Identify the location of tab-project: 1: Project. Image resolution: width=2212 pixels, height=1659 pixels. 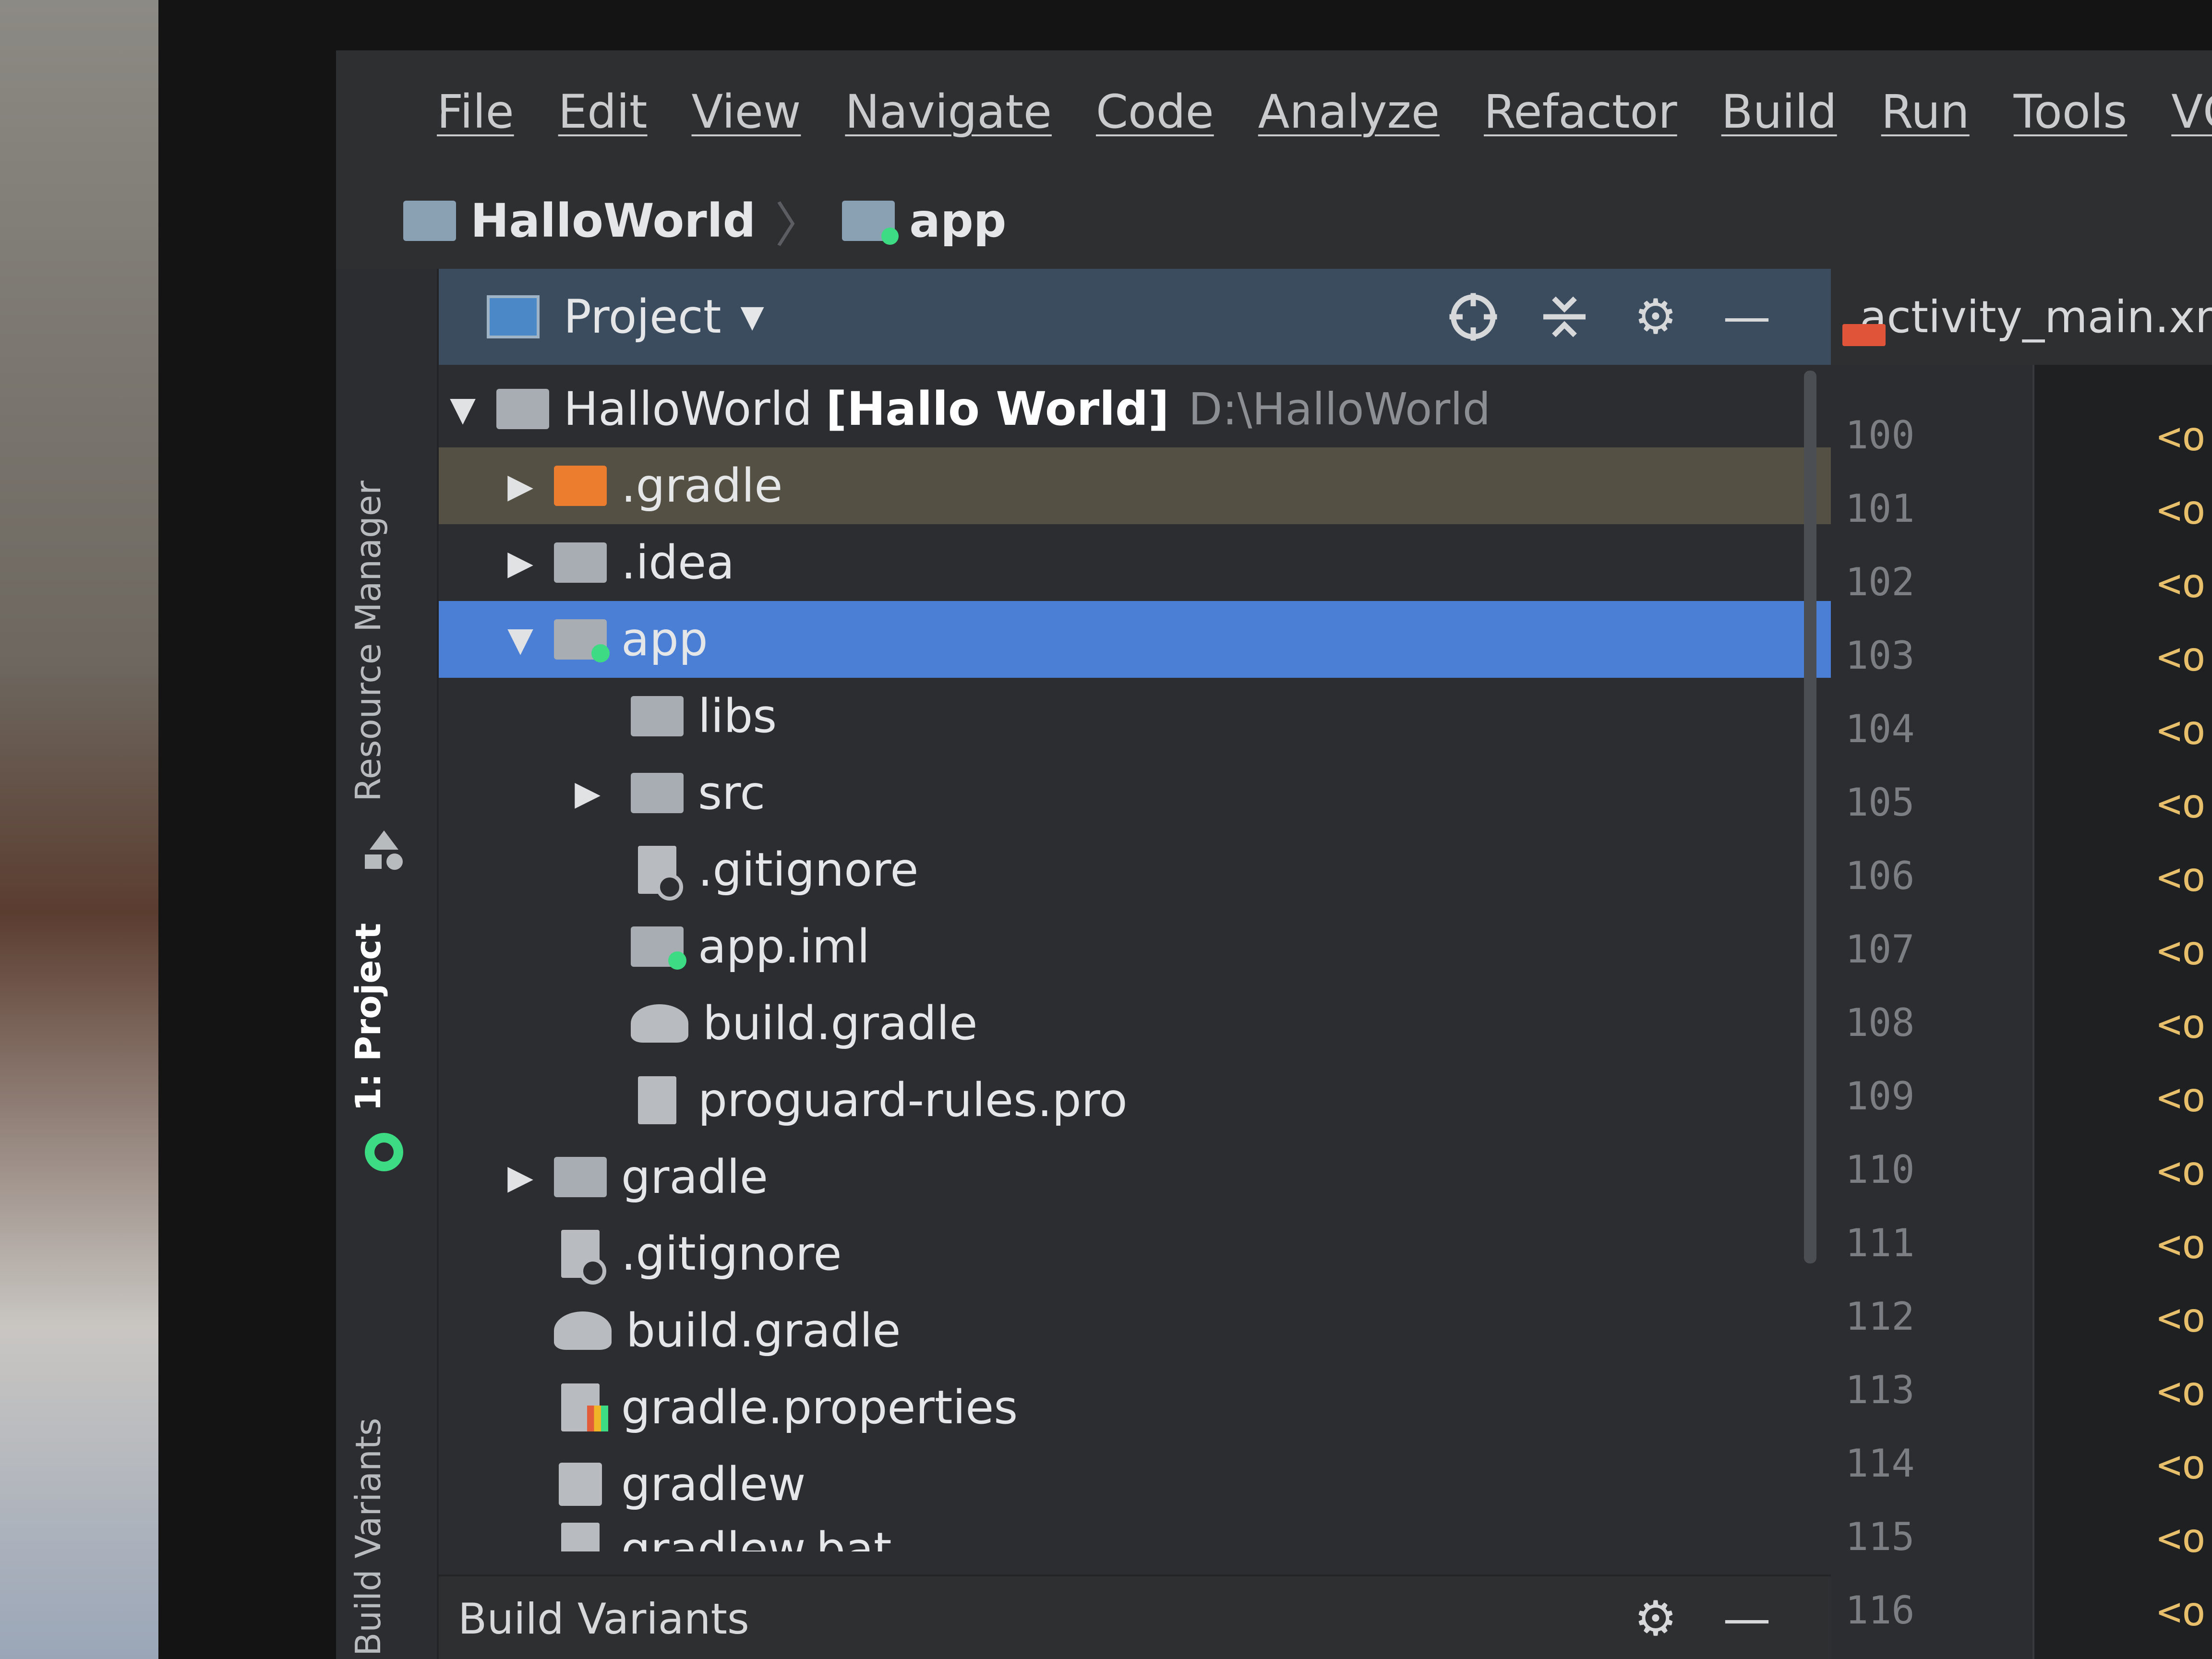
(368, 1017).